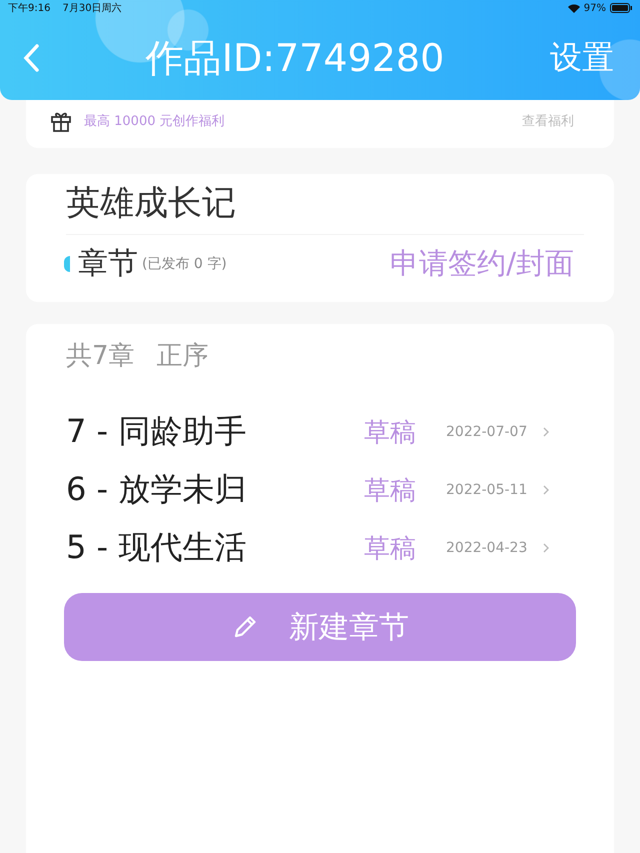  What do you see at coordinates (320, 490) in the screenshot?
I see `chapter-row: 6 - 放学未归 草稿 2022-05-11` at bounding box center [320, 490].